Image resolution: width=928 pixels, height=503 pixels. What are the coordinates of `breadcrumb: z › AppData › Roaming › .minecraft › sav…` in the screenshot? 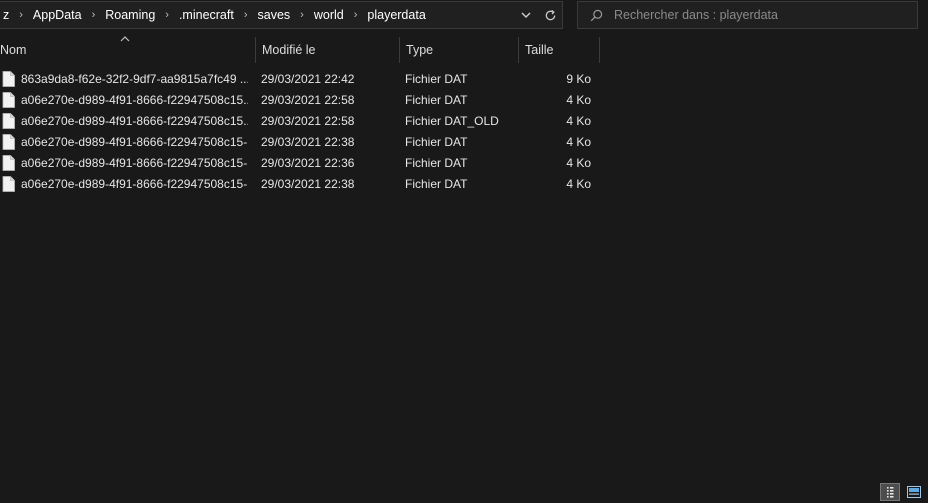 It's located at (257, 15).